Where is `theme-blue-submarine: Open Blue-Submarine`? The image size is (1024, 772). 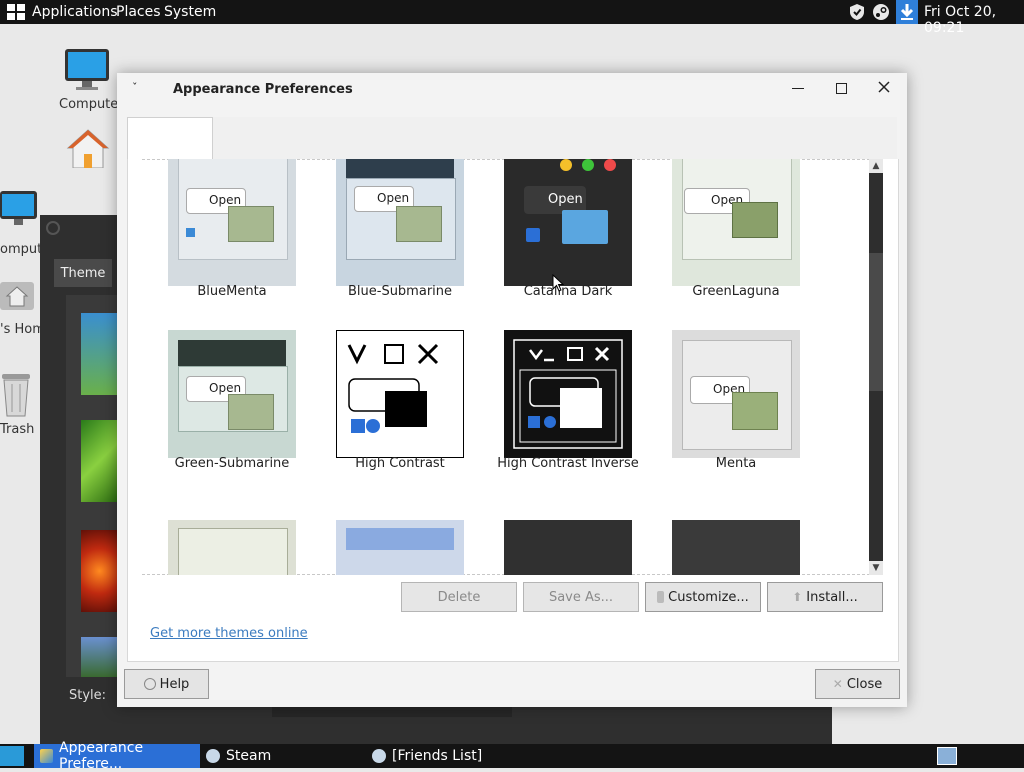 theme-blue-submarine: Open Blue-Submarine is located at coordinates (400, 233).